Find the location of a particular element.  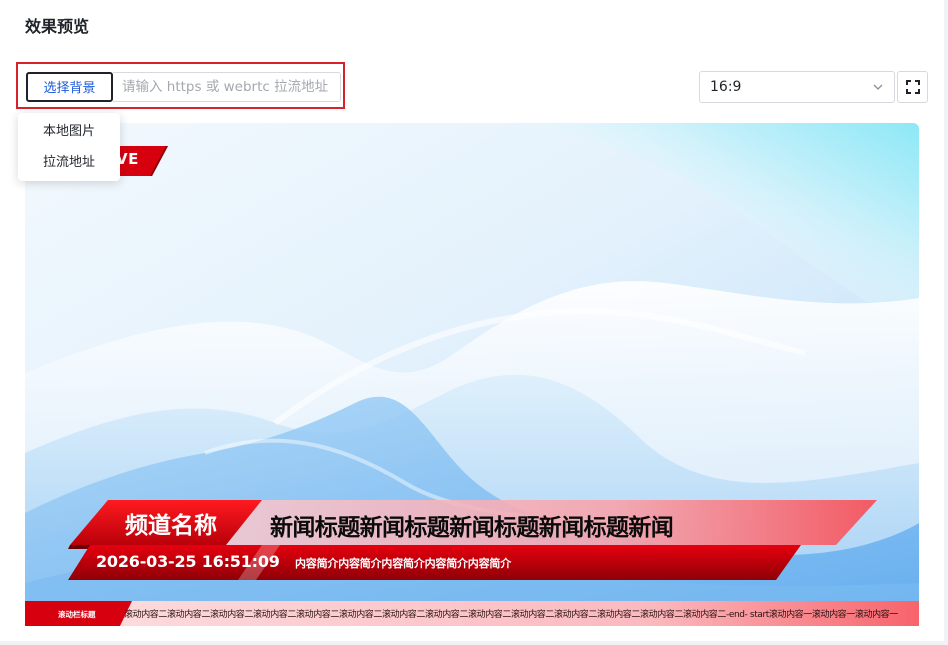

fullscreen-icon is located at coordinates (913, 87).